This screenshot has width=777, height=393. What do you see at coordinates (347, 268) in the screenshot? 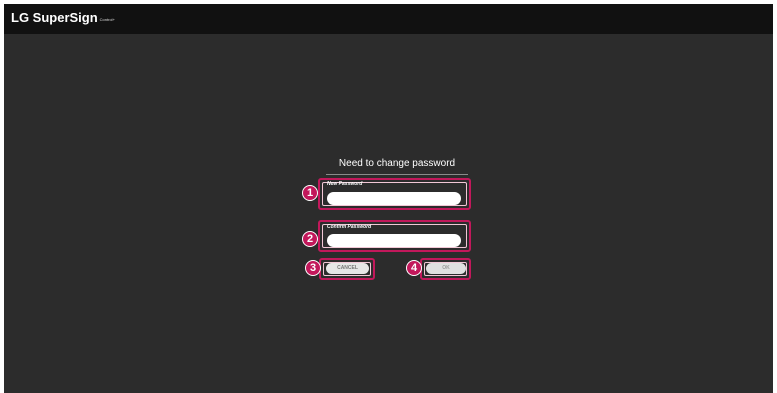
I see `cancel-button: CANCEL` at bounding box center [347, 268].